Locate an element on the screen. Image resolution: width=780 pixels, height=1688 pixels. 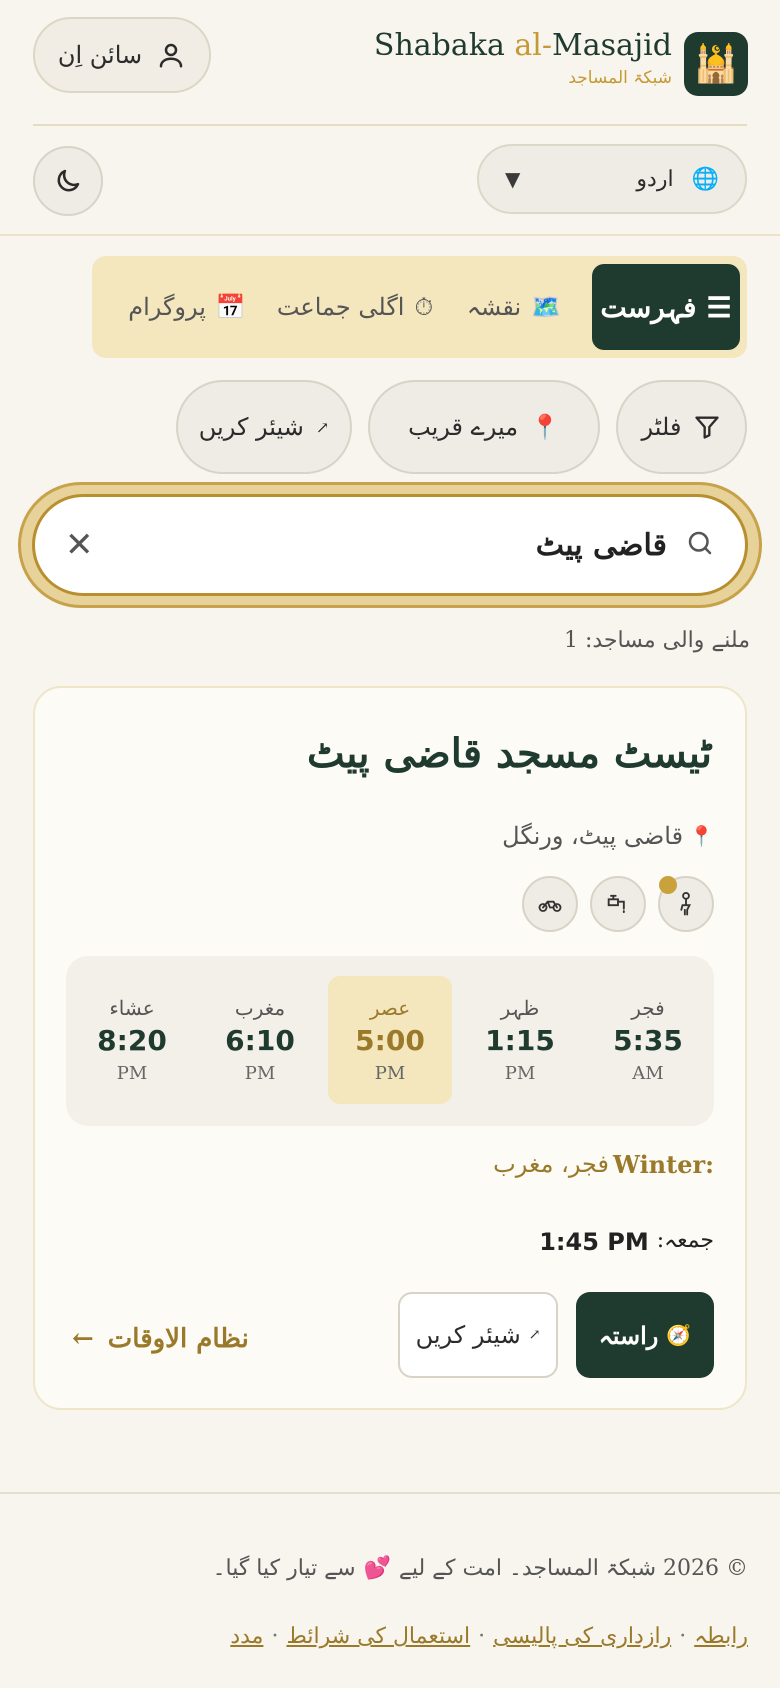
share-mosque-button: ↗ شیئر کریں is located at coordinates (478, 1335).